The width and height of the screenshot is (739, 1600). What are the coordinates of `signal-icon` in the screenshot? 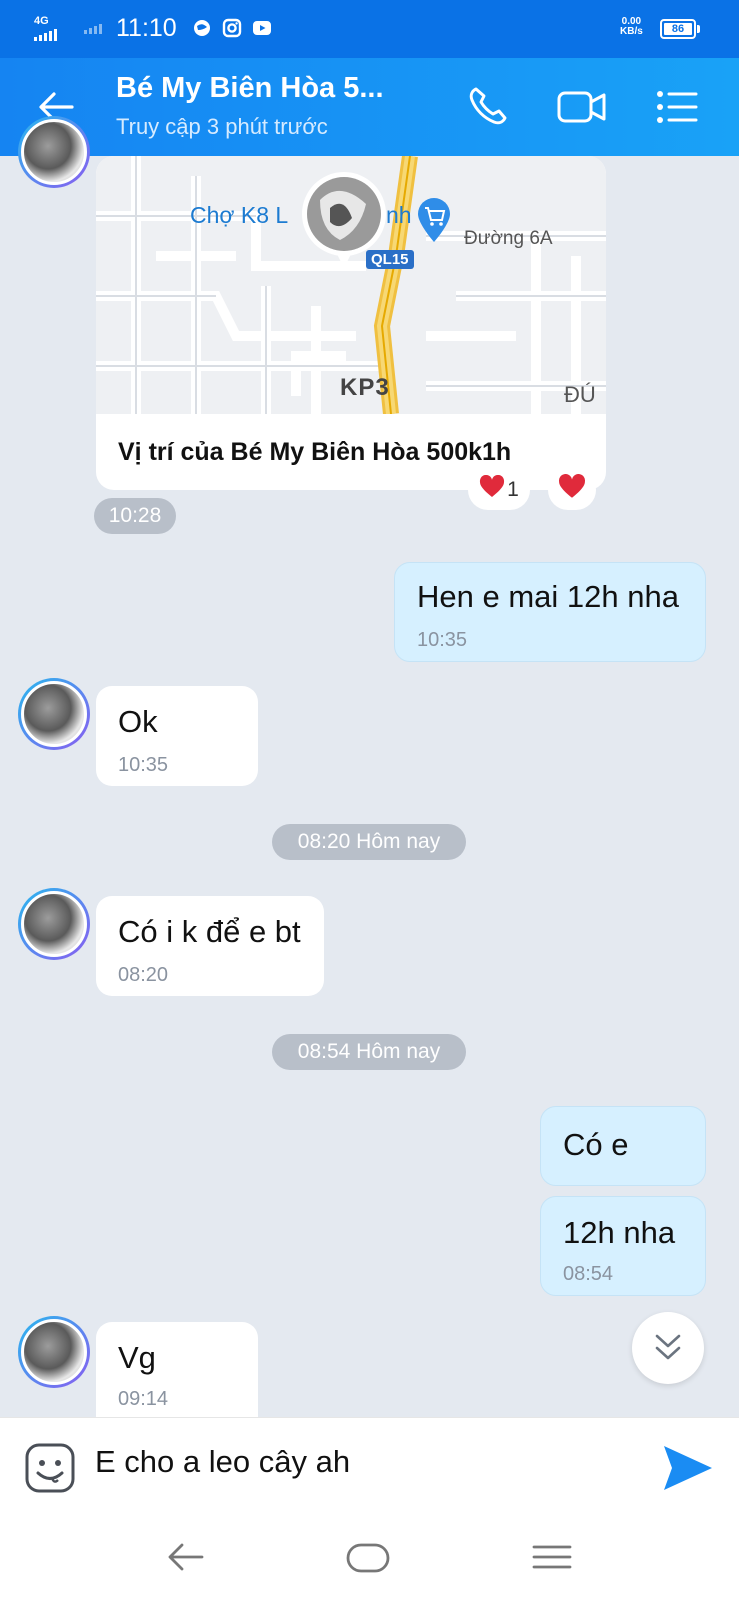 It's located at (45, 35).